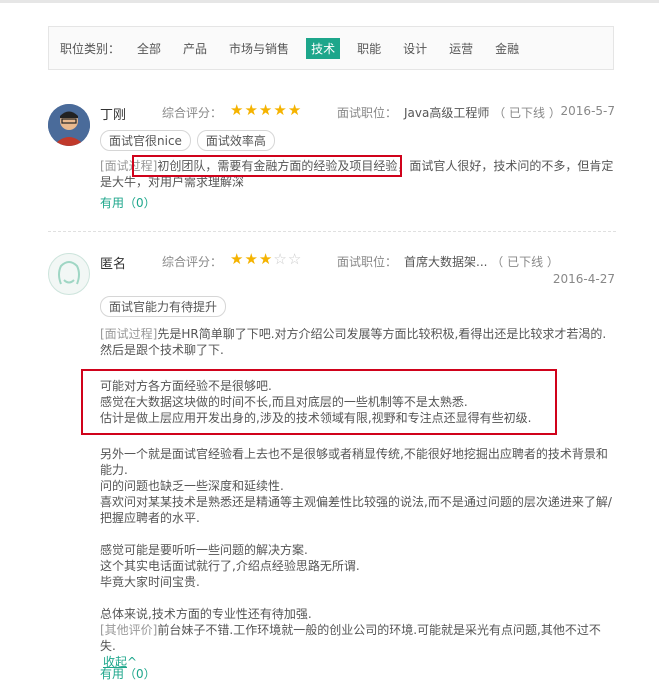 Image resolution: width=659 pixels, height=691 pixels. What do you see at coordinates (192, 486) in the screenshot?
I see `review-text-line: 问的问题也缺乏一些深度和延续性.` at bounding box center [192, 486].